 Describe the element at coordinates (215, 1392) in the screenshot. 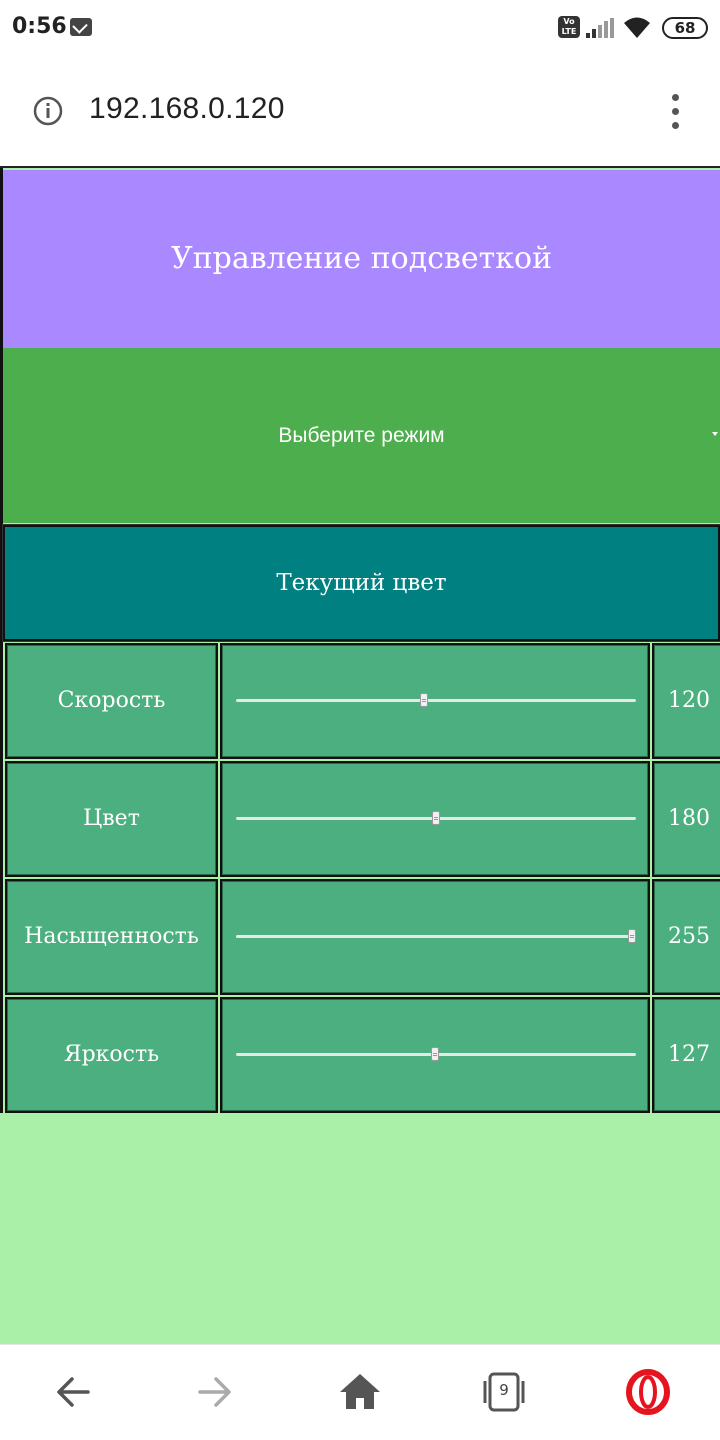

I see `forward-arrow-icon` at that location.